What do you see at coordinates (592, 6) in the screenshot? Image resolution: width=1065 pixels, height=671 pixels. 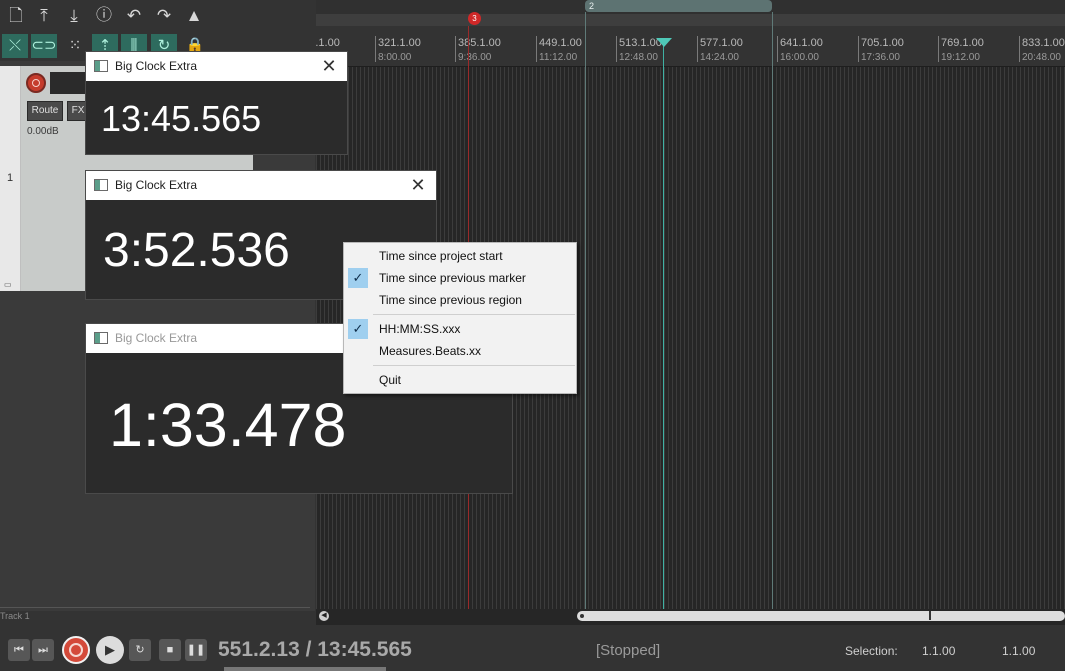 I see `region-label: 2` at bounding box center [592, 6].